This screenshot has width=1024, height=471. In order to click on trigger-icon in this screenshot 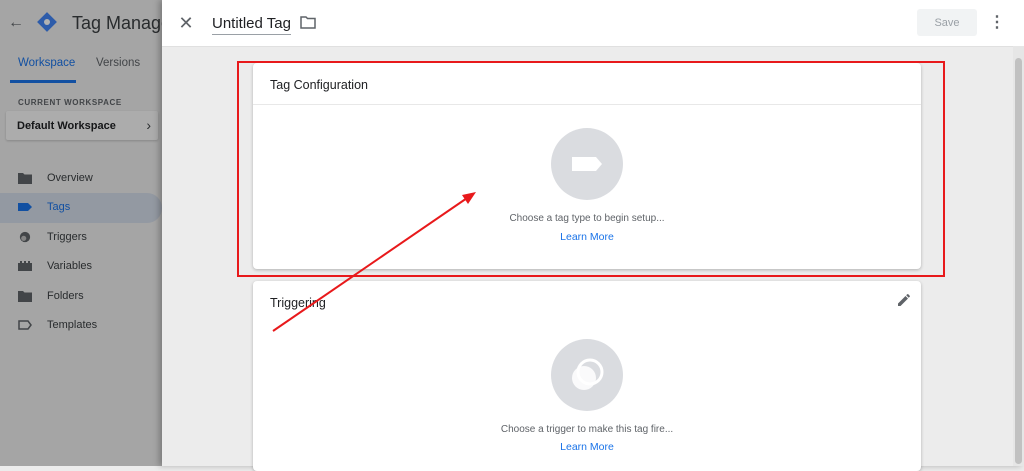, I will do `click(588, 374)`.